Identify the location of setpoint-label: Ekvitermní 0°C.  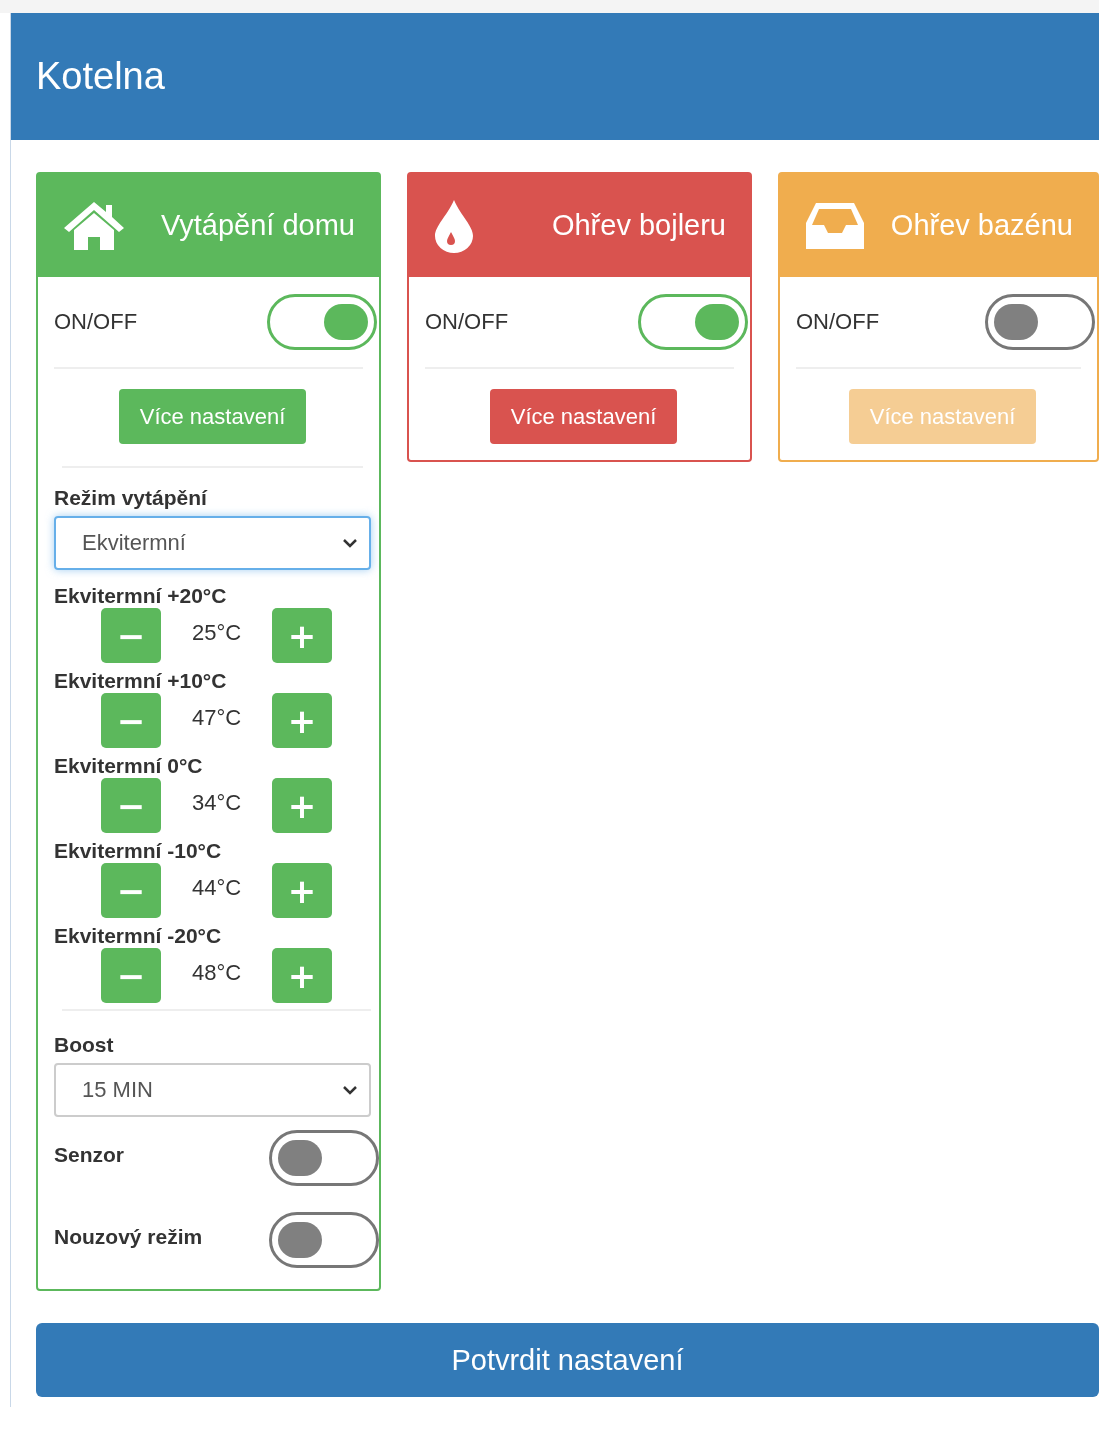
(129, 766).